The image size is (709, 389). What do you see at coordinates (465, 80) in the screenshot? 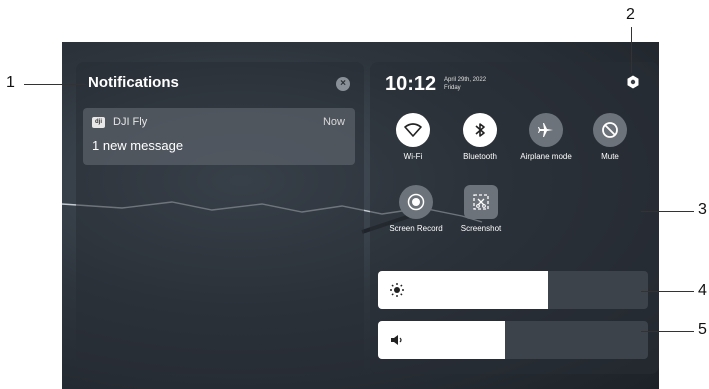
I see `date-line: April 29th, 2022` at bounding box center [465, 80].